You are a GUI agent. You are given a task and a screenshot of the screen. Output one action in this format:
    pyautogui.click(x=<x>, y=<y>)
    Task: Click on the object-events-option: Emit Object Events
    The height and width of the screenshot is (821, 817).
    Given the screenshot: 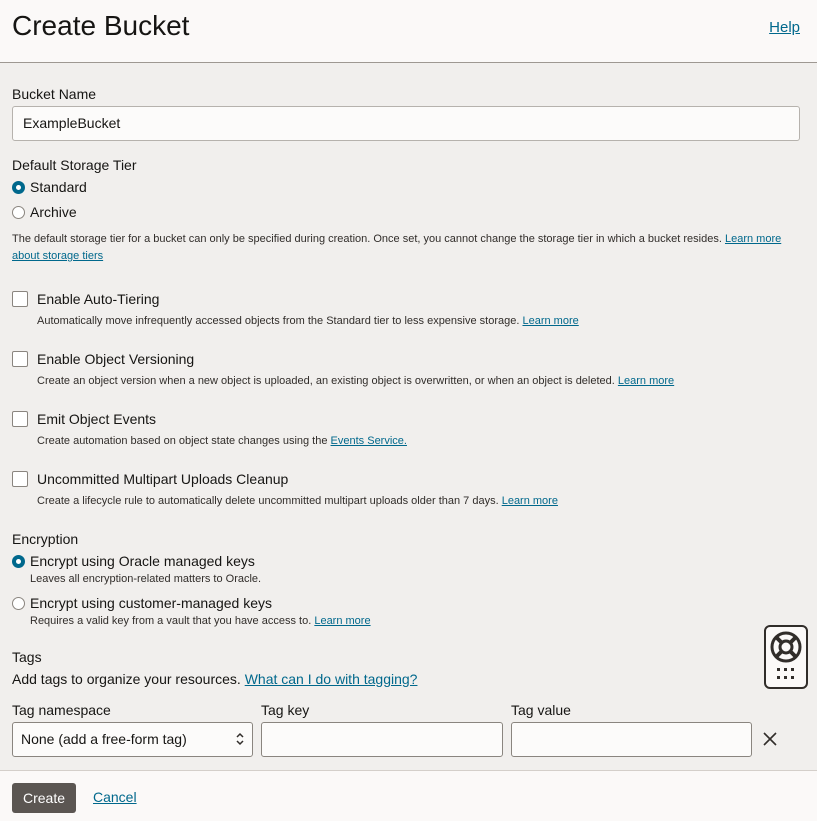 What is the action you would take?
    pyautogui.click(x=84, y=419)
    